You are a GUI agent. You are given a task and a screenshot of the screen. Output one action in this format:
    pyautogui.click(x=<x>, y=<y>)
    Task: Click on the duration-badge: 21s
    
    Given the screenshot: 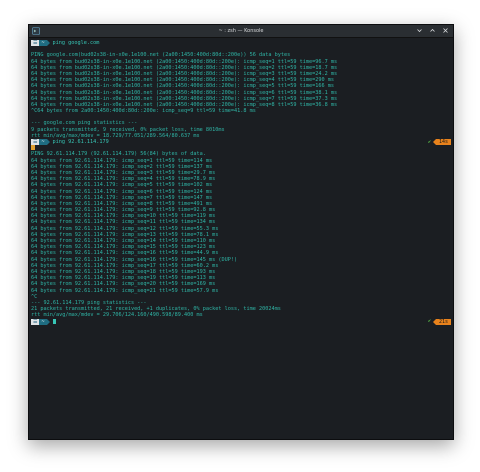 What is the action you would take?
    pyautogui.click(x=443, y=321)
    